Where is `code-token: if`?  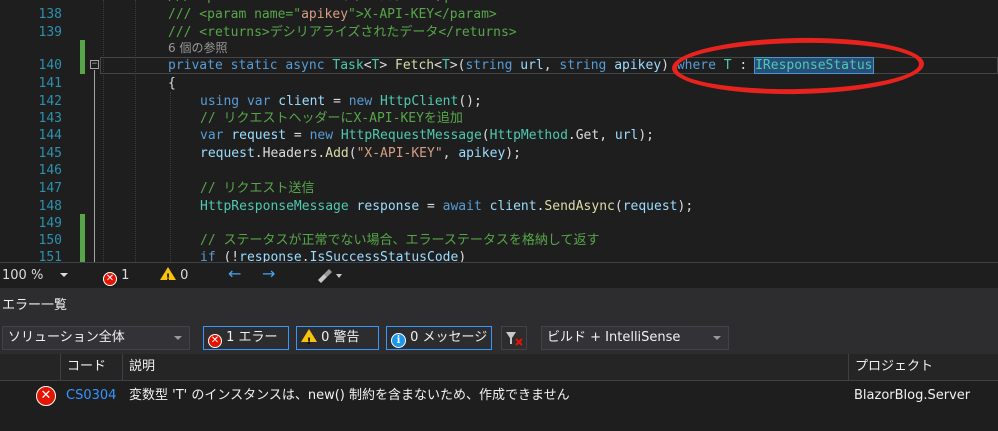 code-token: if is located at coordinates (212, 256).